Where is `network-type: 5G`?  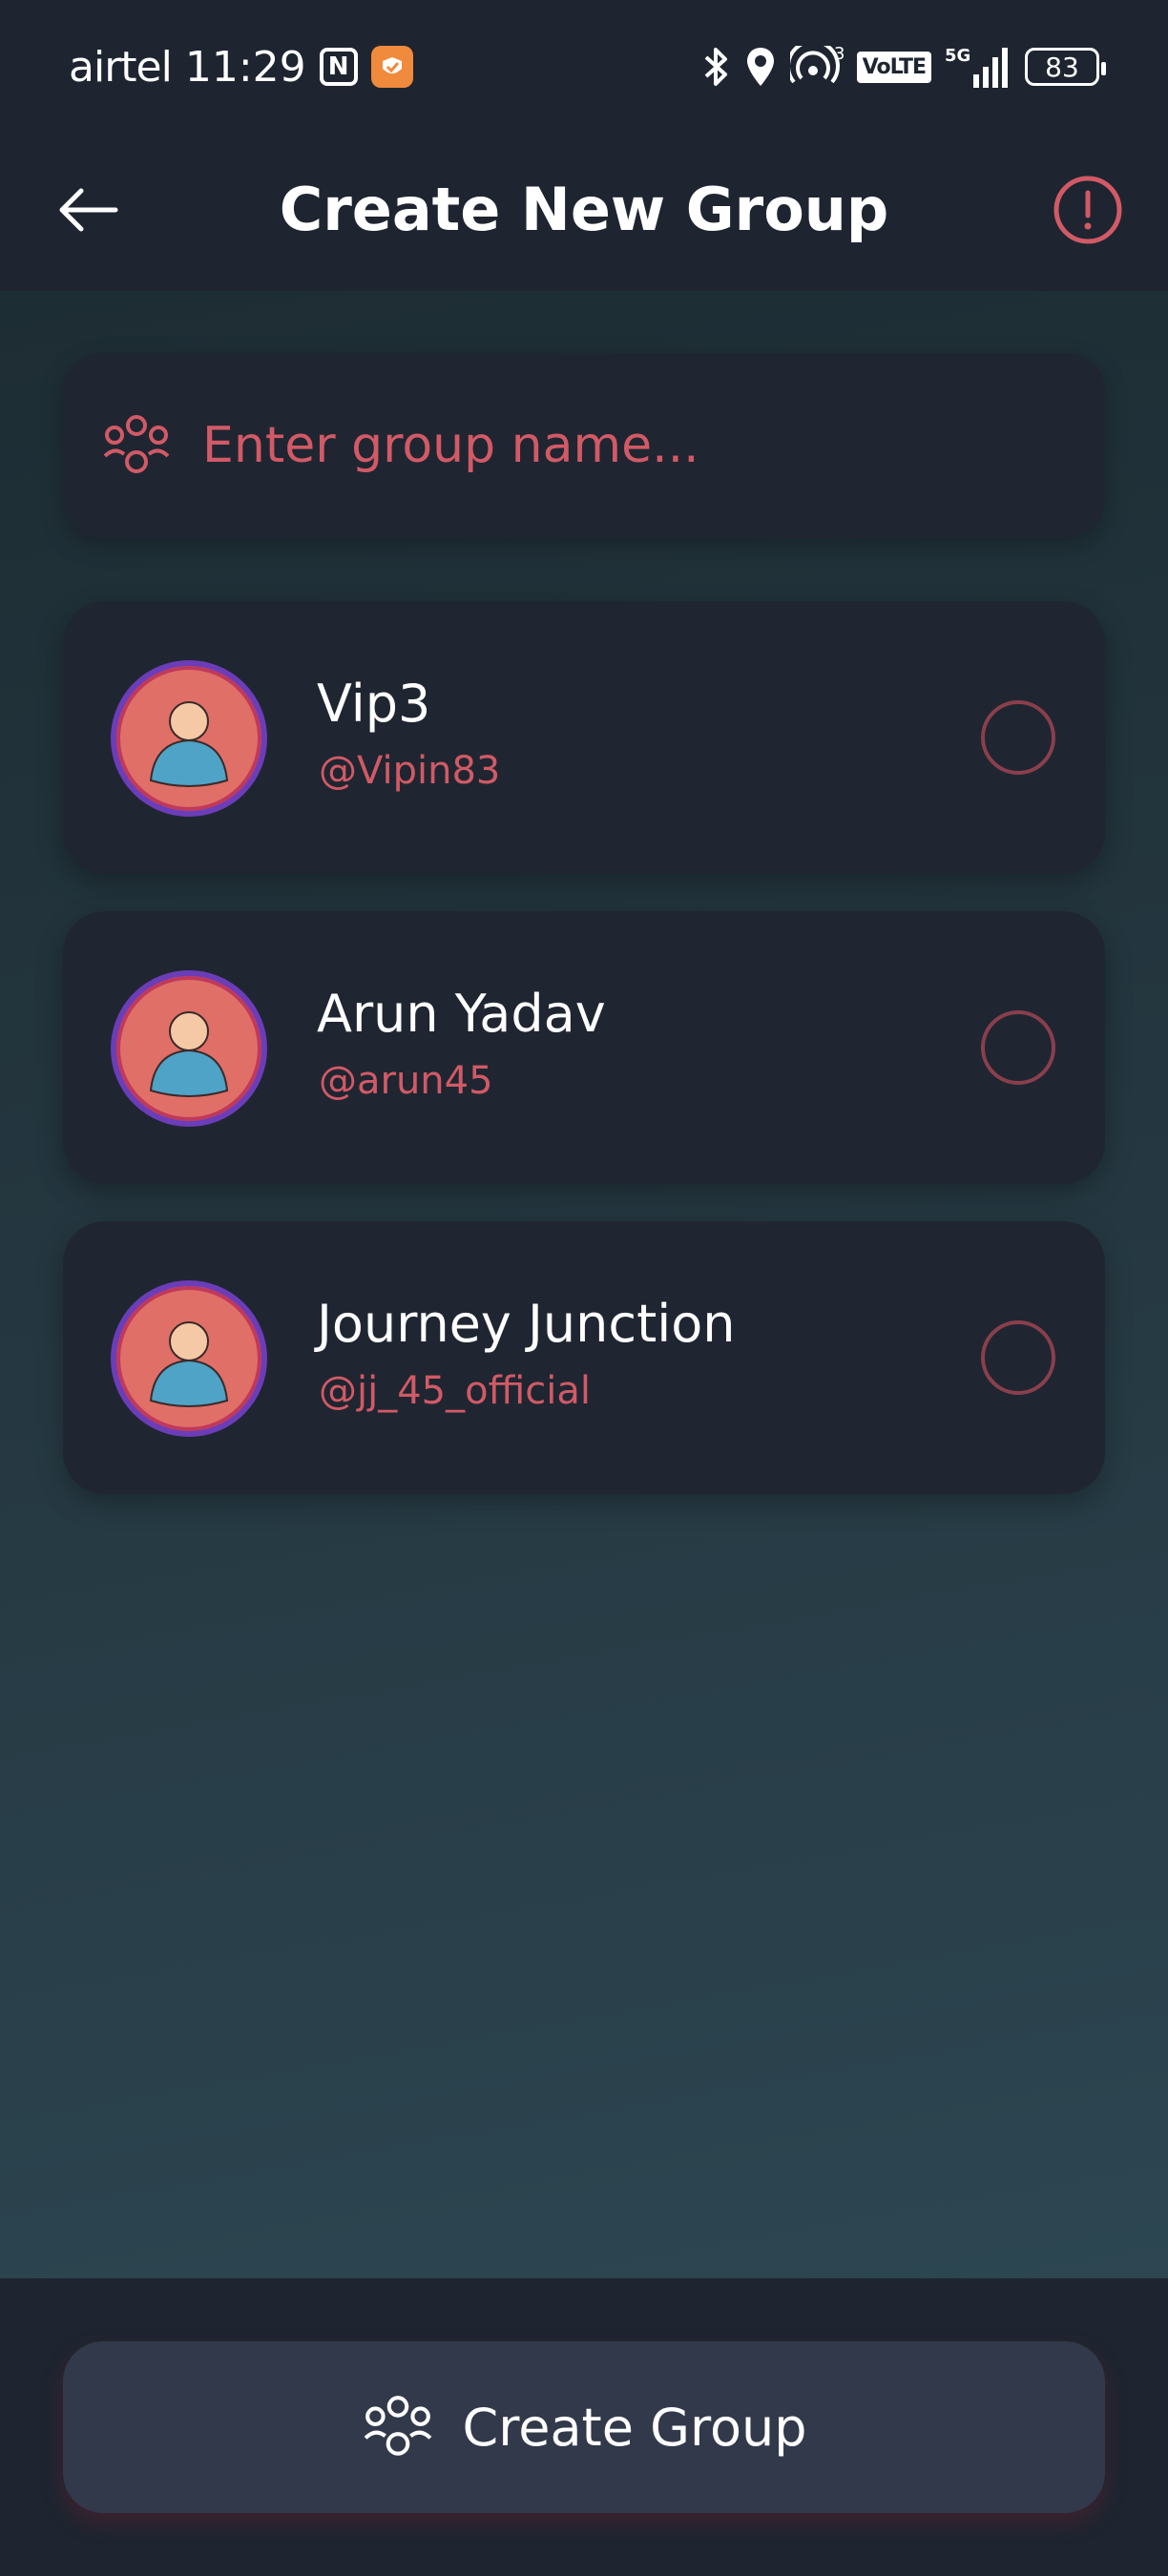 network-type: 5G is located at coordinates (957, 56).